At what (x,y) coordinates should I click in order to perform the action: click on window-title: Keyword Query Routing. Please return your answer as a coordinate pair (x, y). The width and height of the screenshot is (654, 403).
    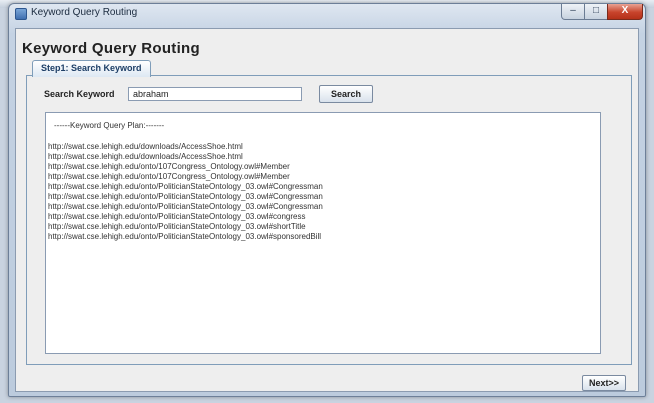
    Looking at the image, I should click on (84, 12).